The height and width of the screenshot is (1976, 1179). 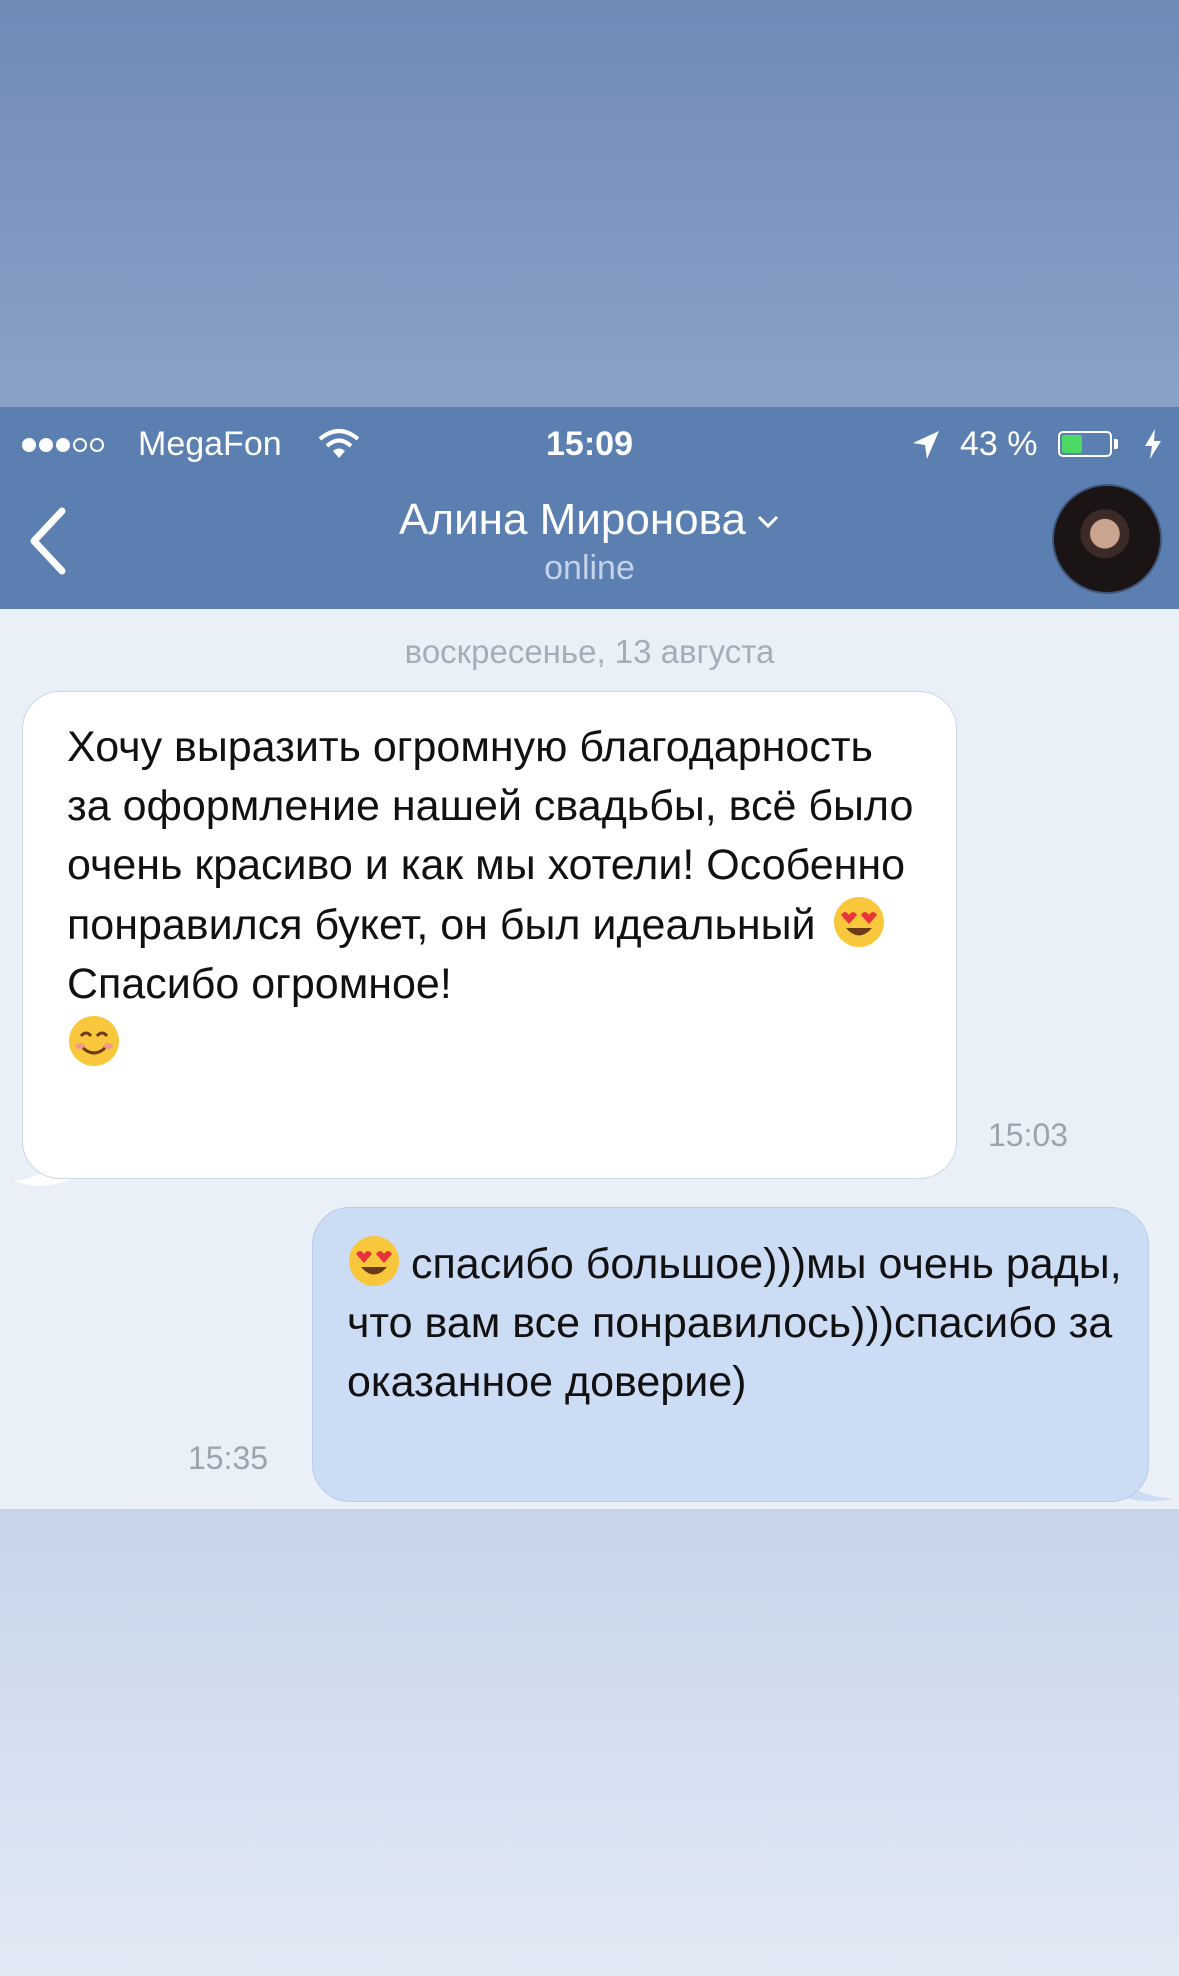 I want to click on location-arrow-icon, so click(x=926, y=445).